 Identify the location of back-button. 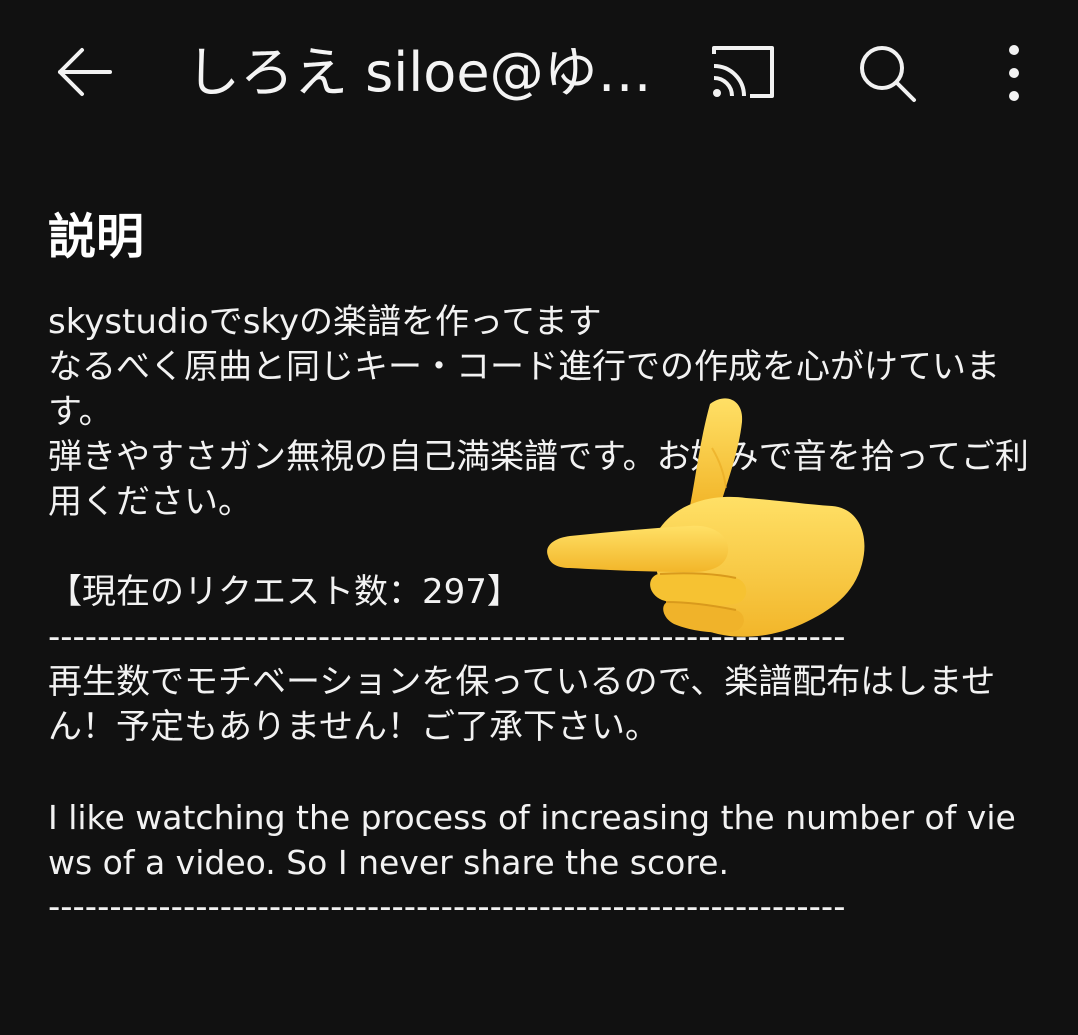
(84, 72).